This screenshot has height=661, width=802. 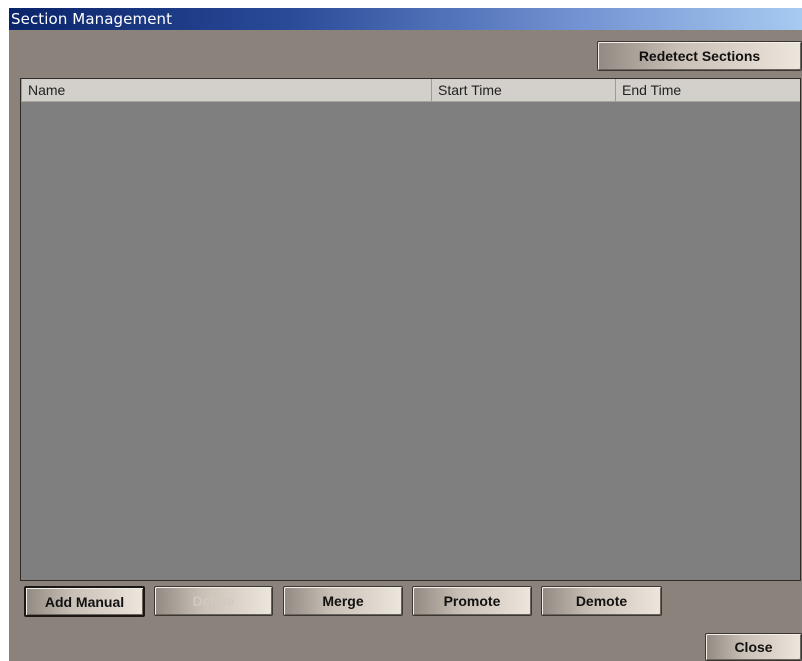 I want to click on title-bar: Section Management, so click(x=405, y=19).